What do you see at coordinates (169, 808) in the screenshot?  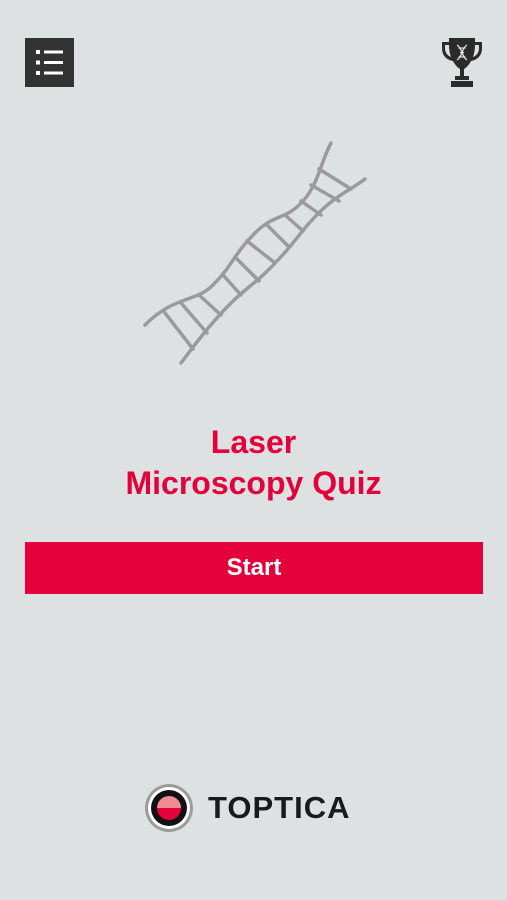 I see `toptica-logo-icon` at bounding box center [169, 808].